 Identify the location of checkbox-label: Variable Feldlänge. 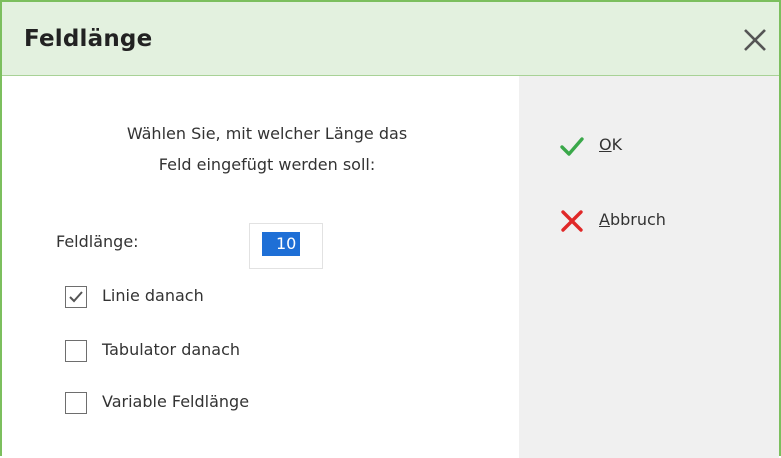
(176, 401).